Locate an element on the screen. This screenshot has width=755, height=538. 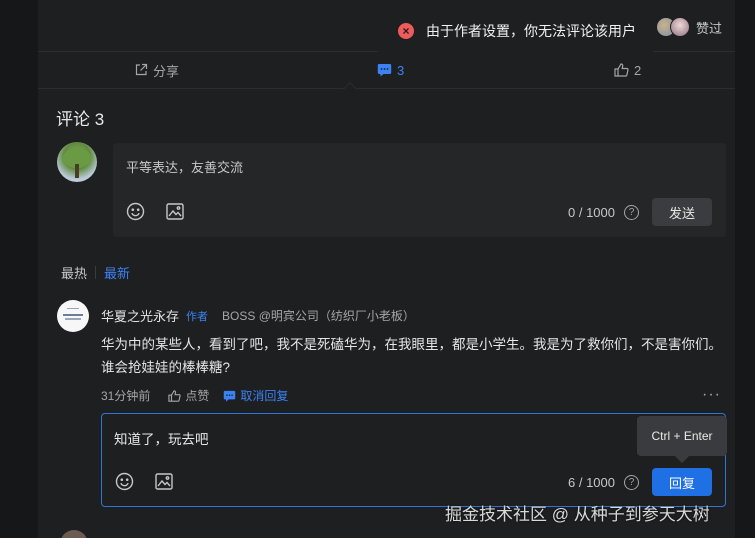
reply-composer: 知道了，玩去吧 6 / 1000 ? 回复 is located at coordinates (413, 460).